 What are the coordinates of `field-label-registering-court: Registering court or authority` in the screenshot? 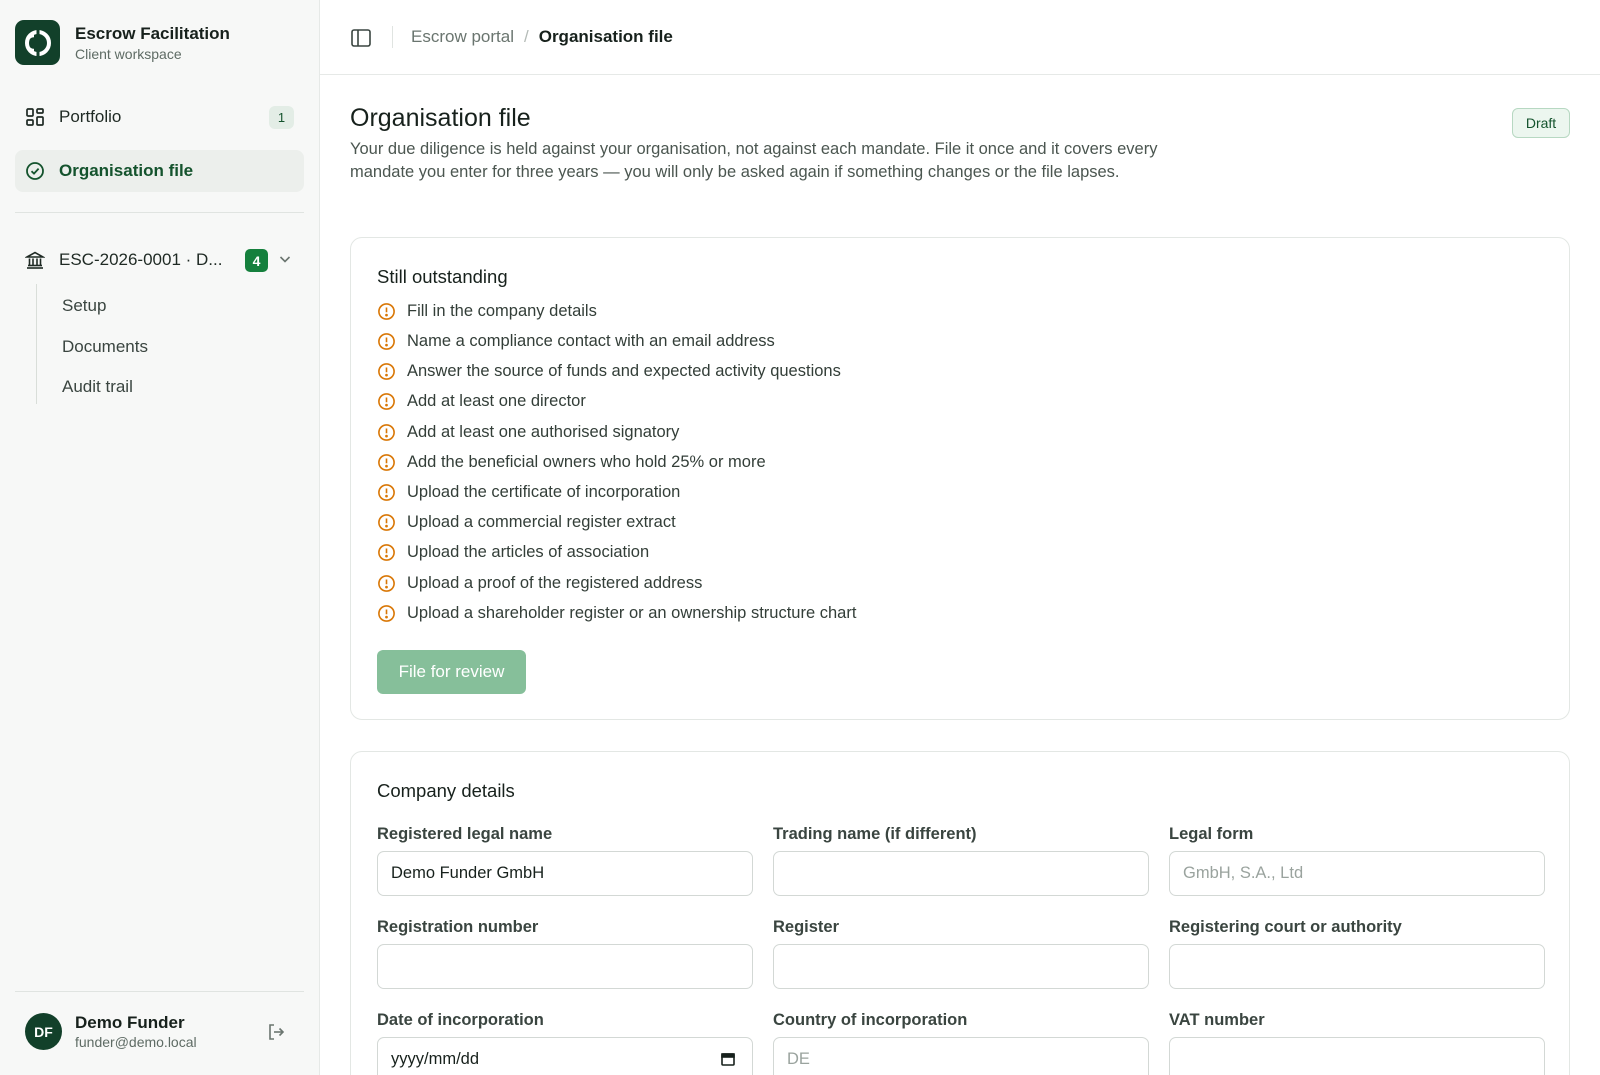 It's located at (1285, 927).